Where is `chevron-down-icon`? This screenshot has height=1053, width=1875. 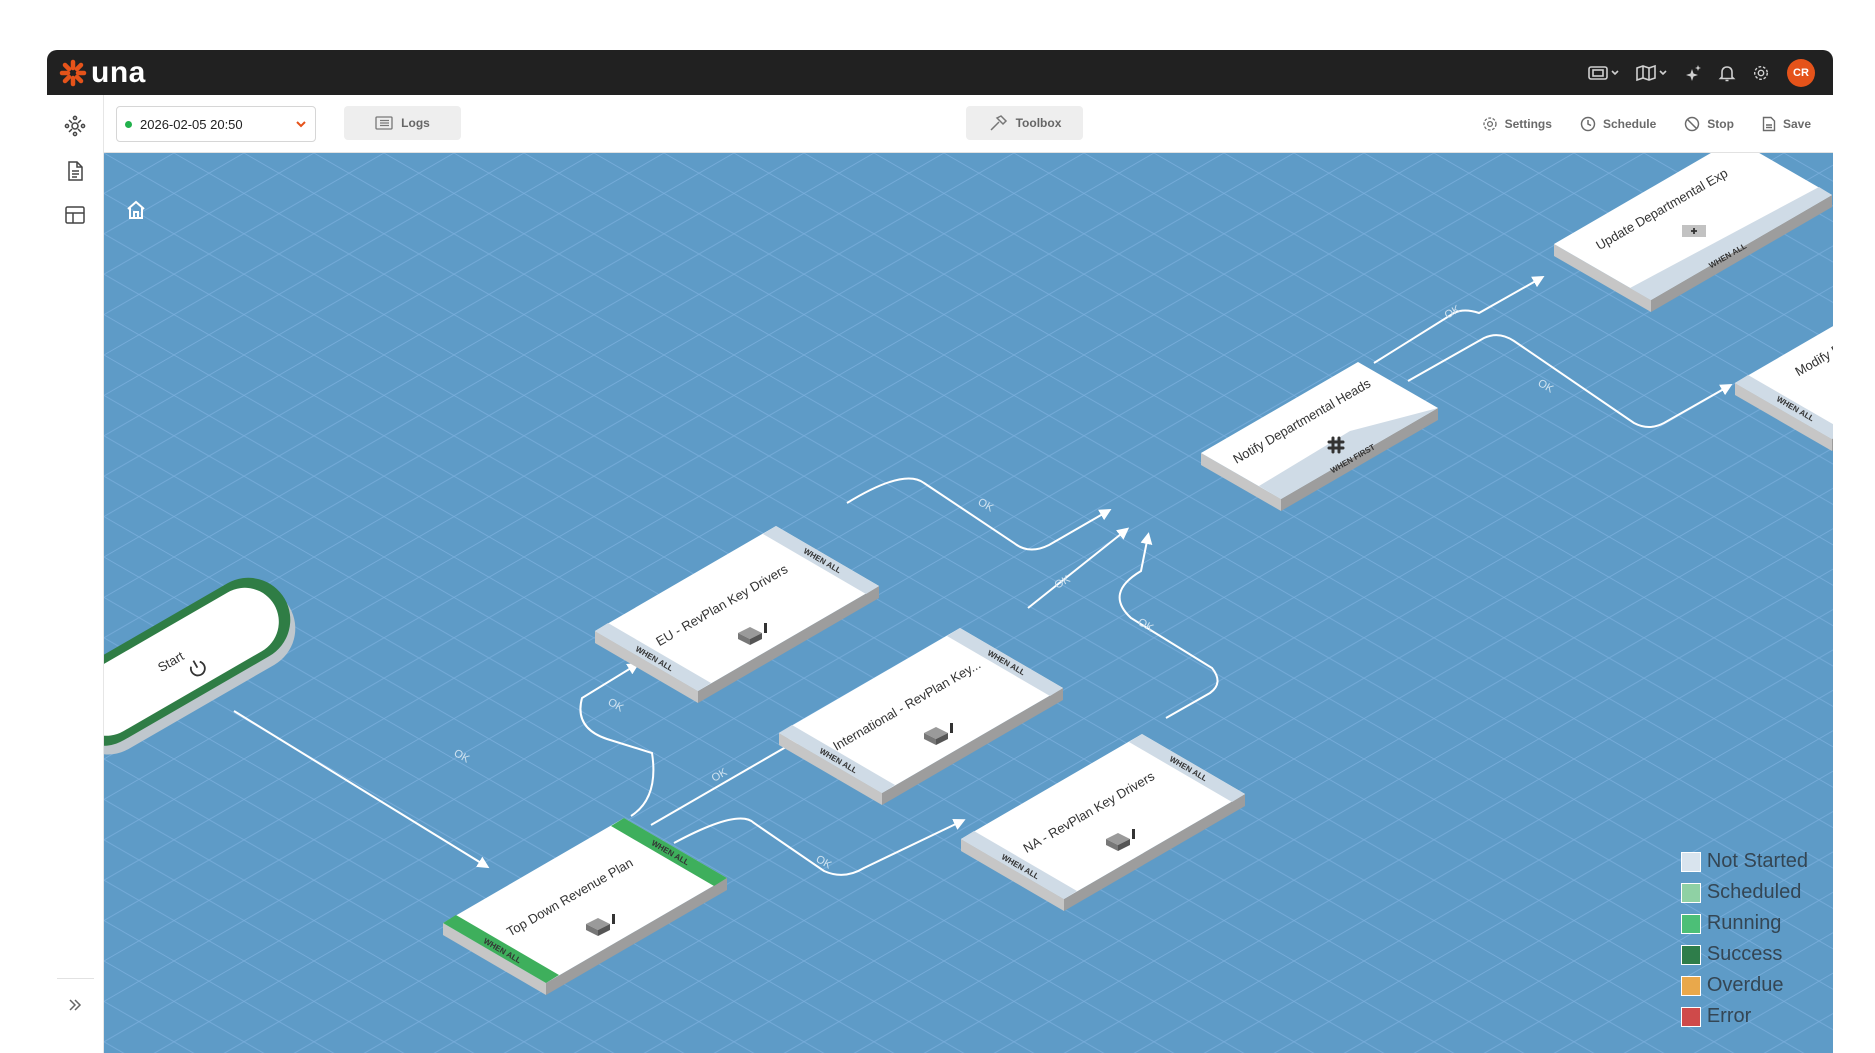 chevron-down-icon is located at coordinates (301, 124).